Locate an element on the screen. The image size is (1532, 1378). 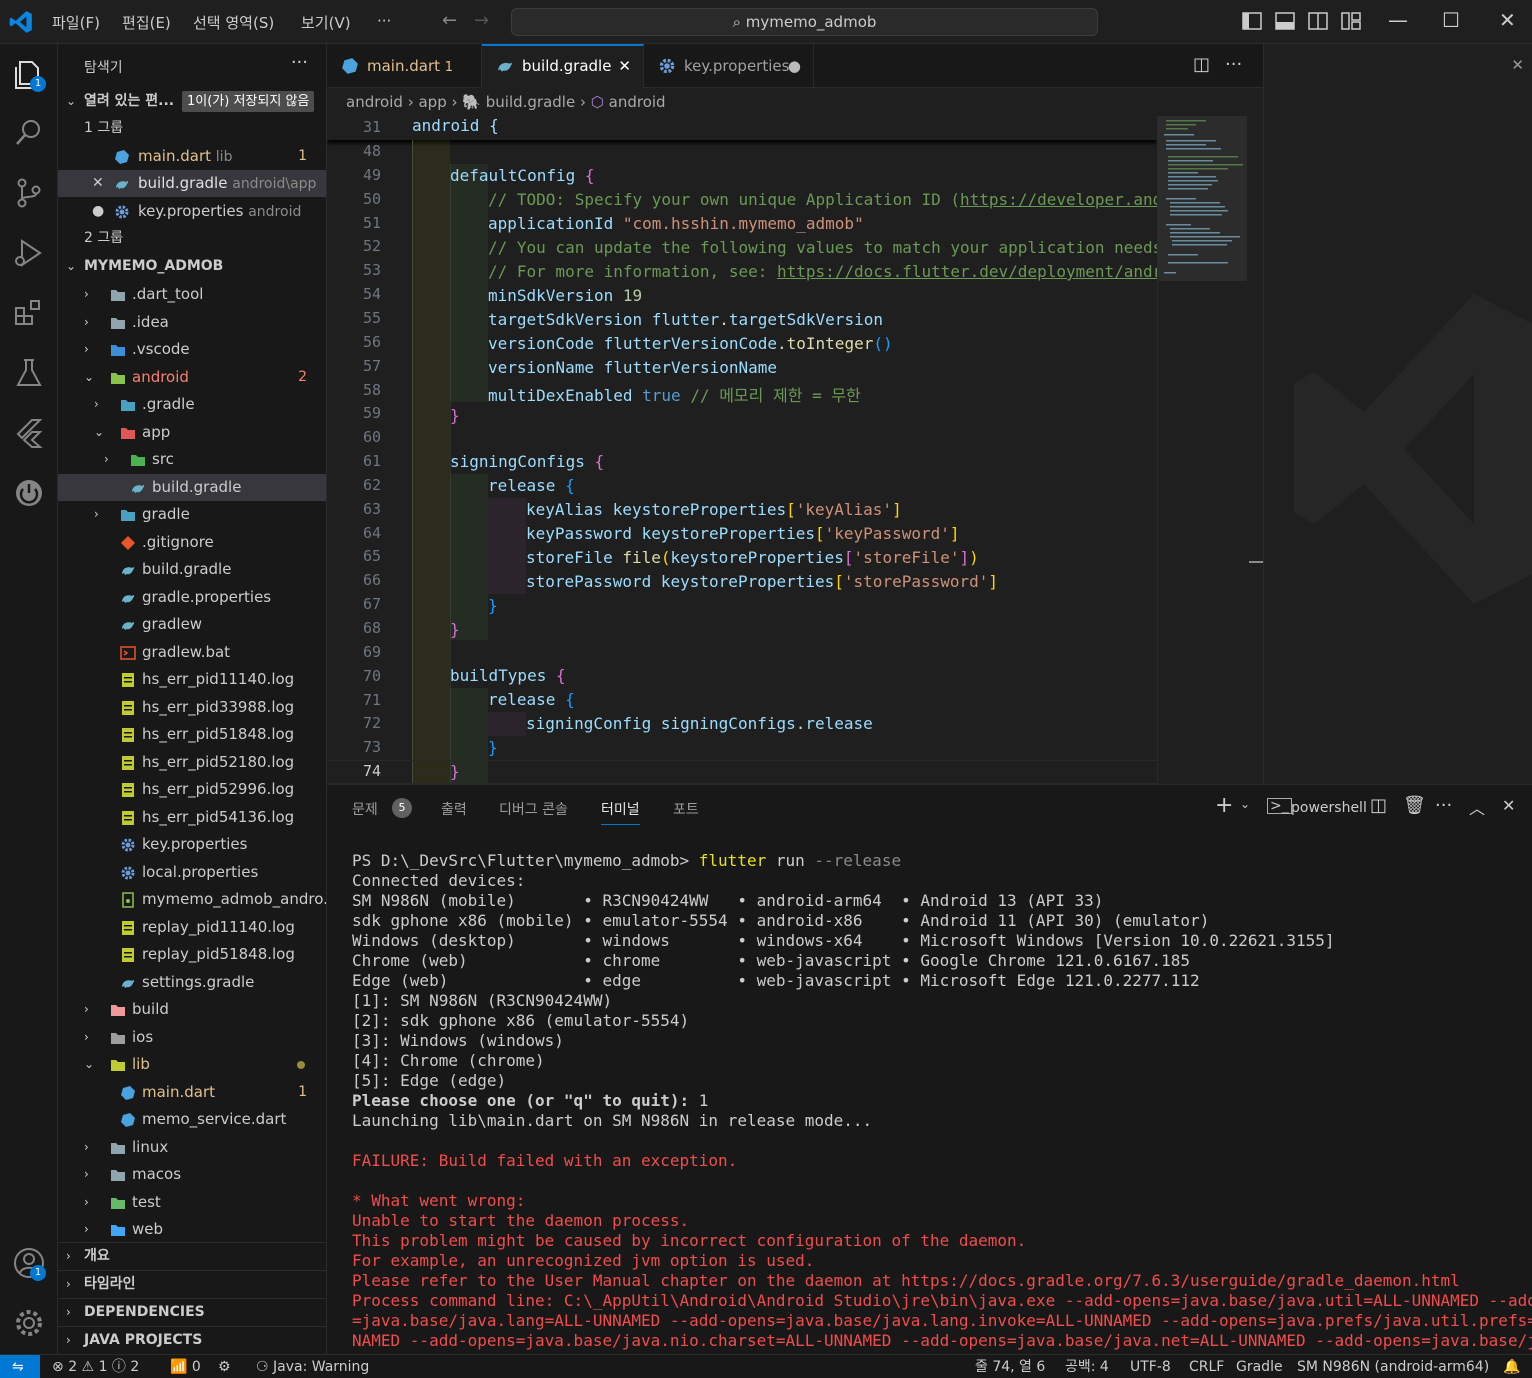
empty-editor-group: ✕ is located at coordinates (1397, 414).